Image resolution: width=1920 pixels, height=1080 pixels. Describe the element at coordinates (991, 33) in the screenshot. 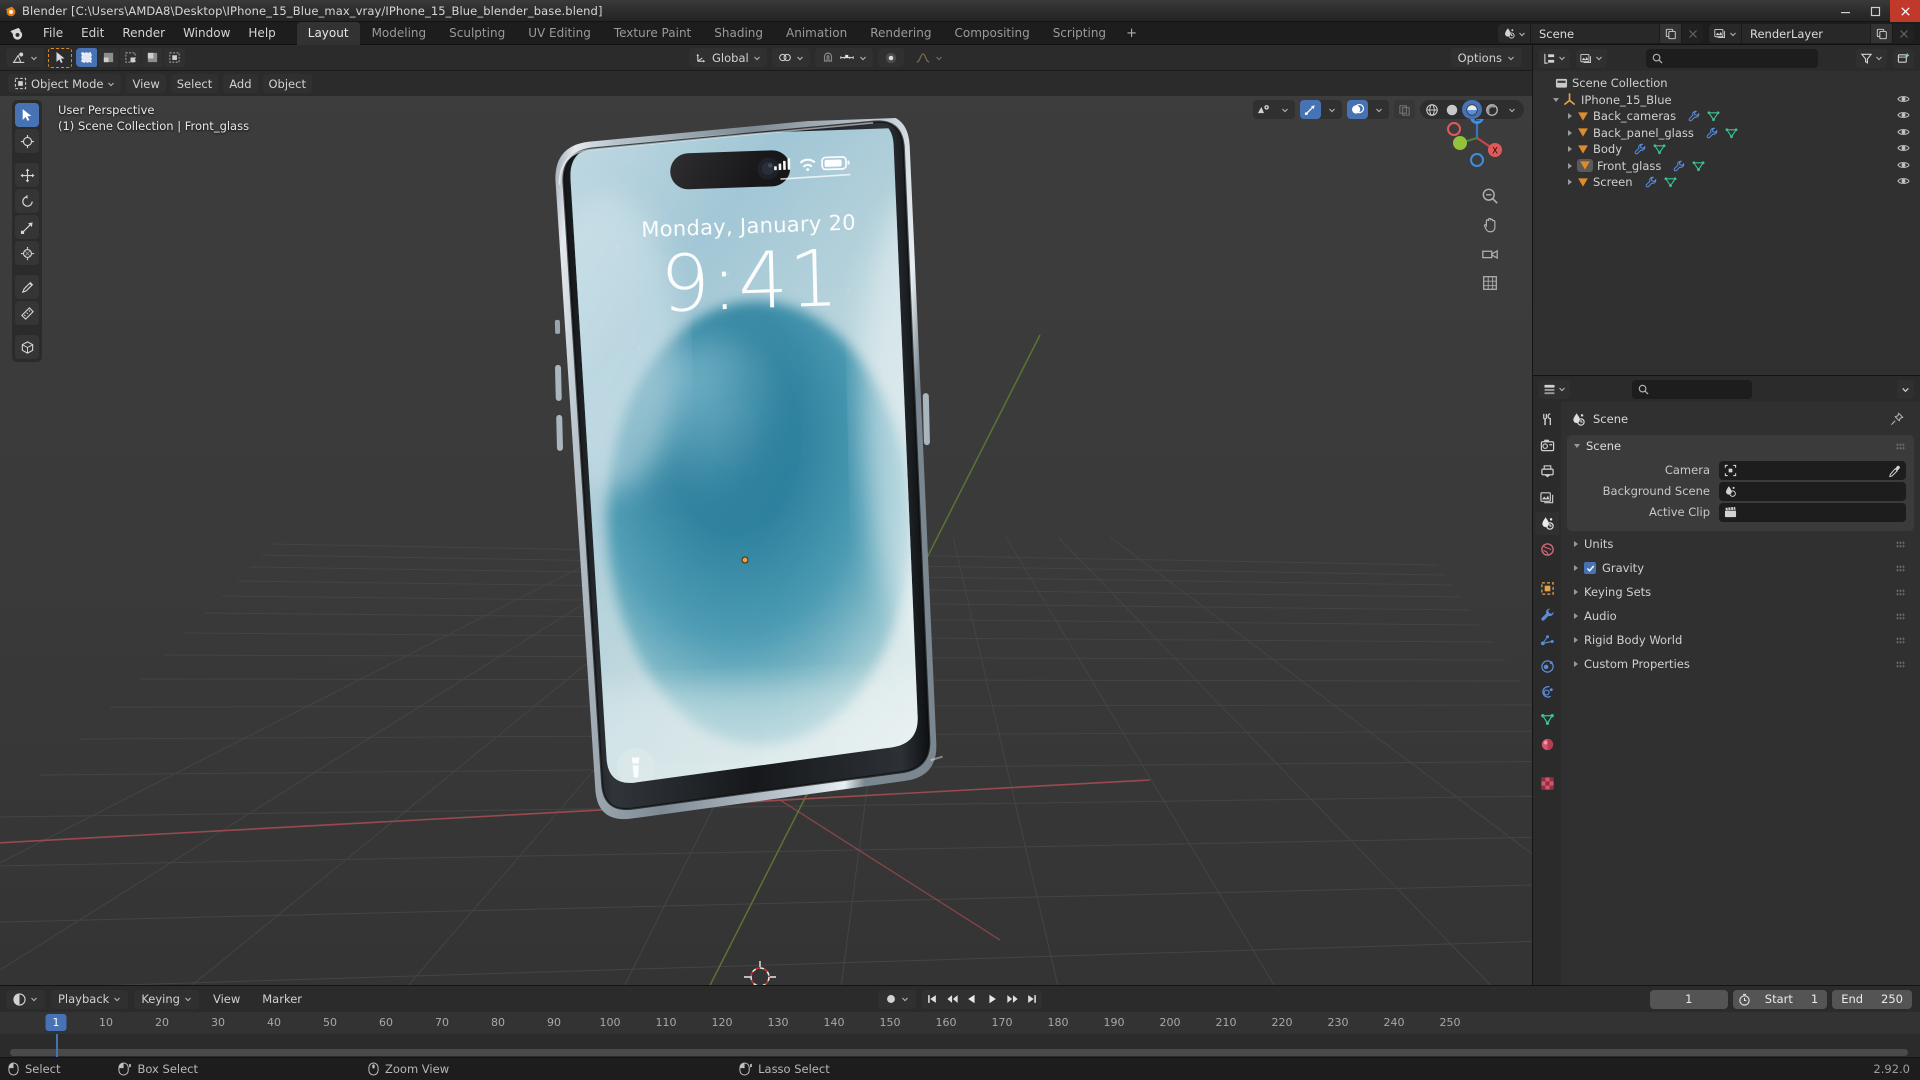

I see `tab-compositing: Compositing` at that location.